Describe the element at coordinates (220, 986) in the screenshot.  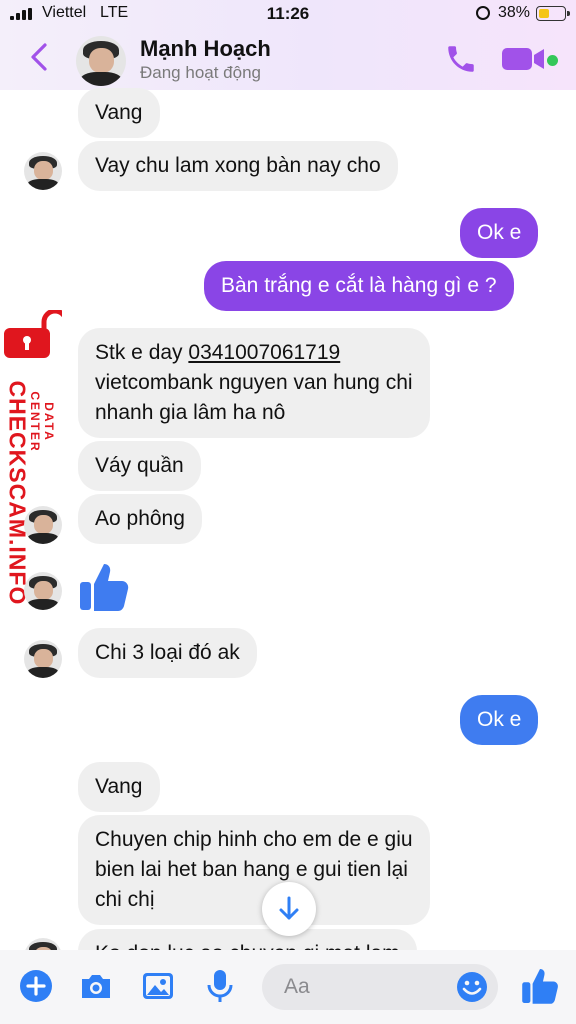
I see `microphone-icon` at that location.